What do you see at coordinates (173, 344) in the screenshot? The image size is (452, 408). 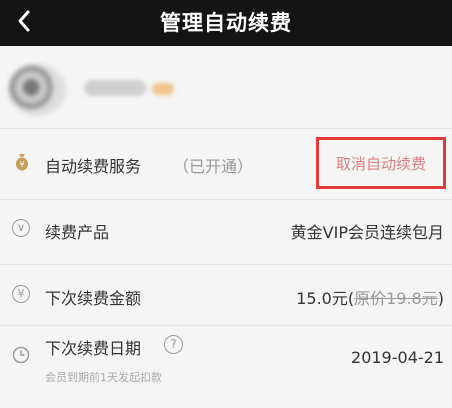 I see `question-circle-icon: ?` at bounding box center [173, 344].